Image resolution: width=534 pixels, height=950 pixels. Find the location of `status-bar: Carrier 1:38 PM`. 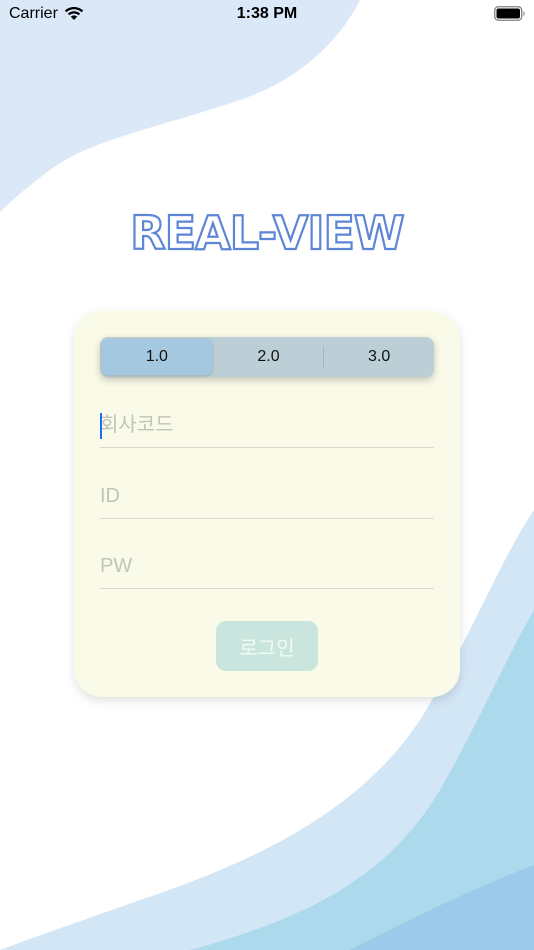

status-bar: Carrier 1:38 PM is located at coordinates (267, 15).